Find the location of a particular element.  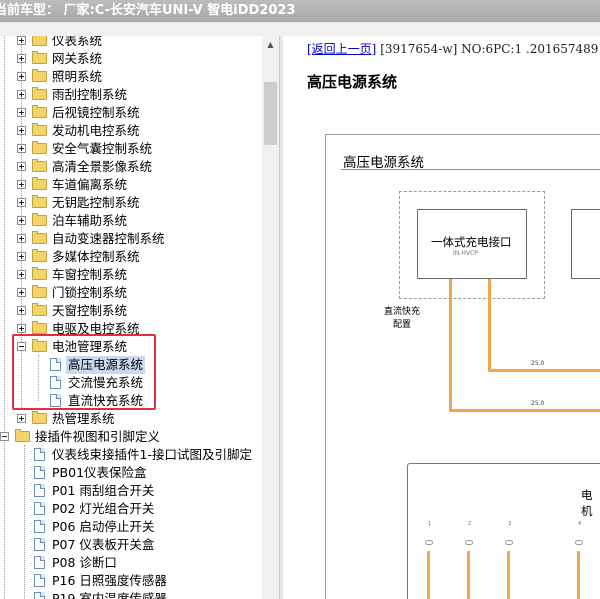

scroll-up-arrow-icon: ▲ is located at coordinates (270, 44).